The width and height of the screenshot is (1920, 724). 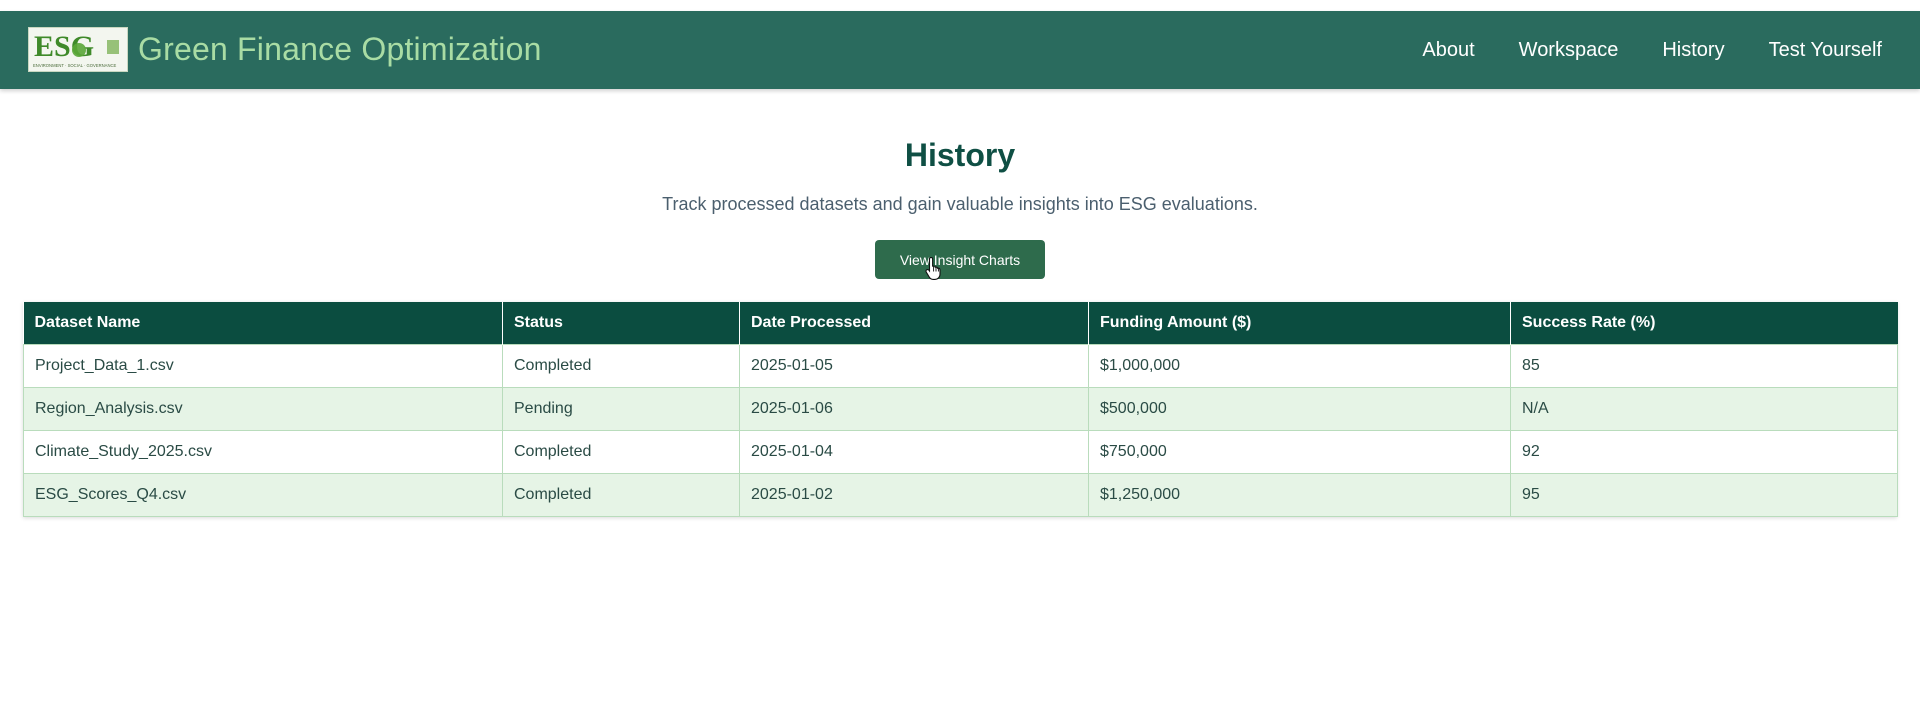 I want to click on main-nav: About Workspace History Test Yourself, so click(x=1630, y=50).